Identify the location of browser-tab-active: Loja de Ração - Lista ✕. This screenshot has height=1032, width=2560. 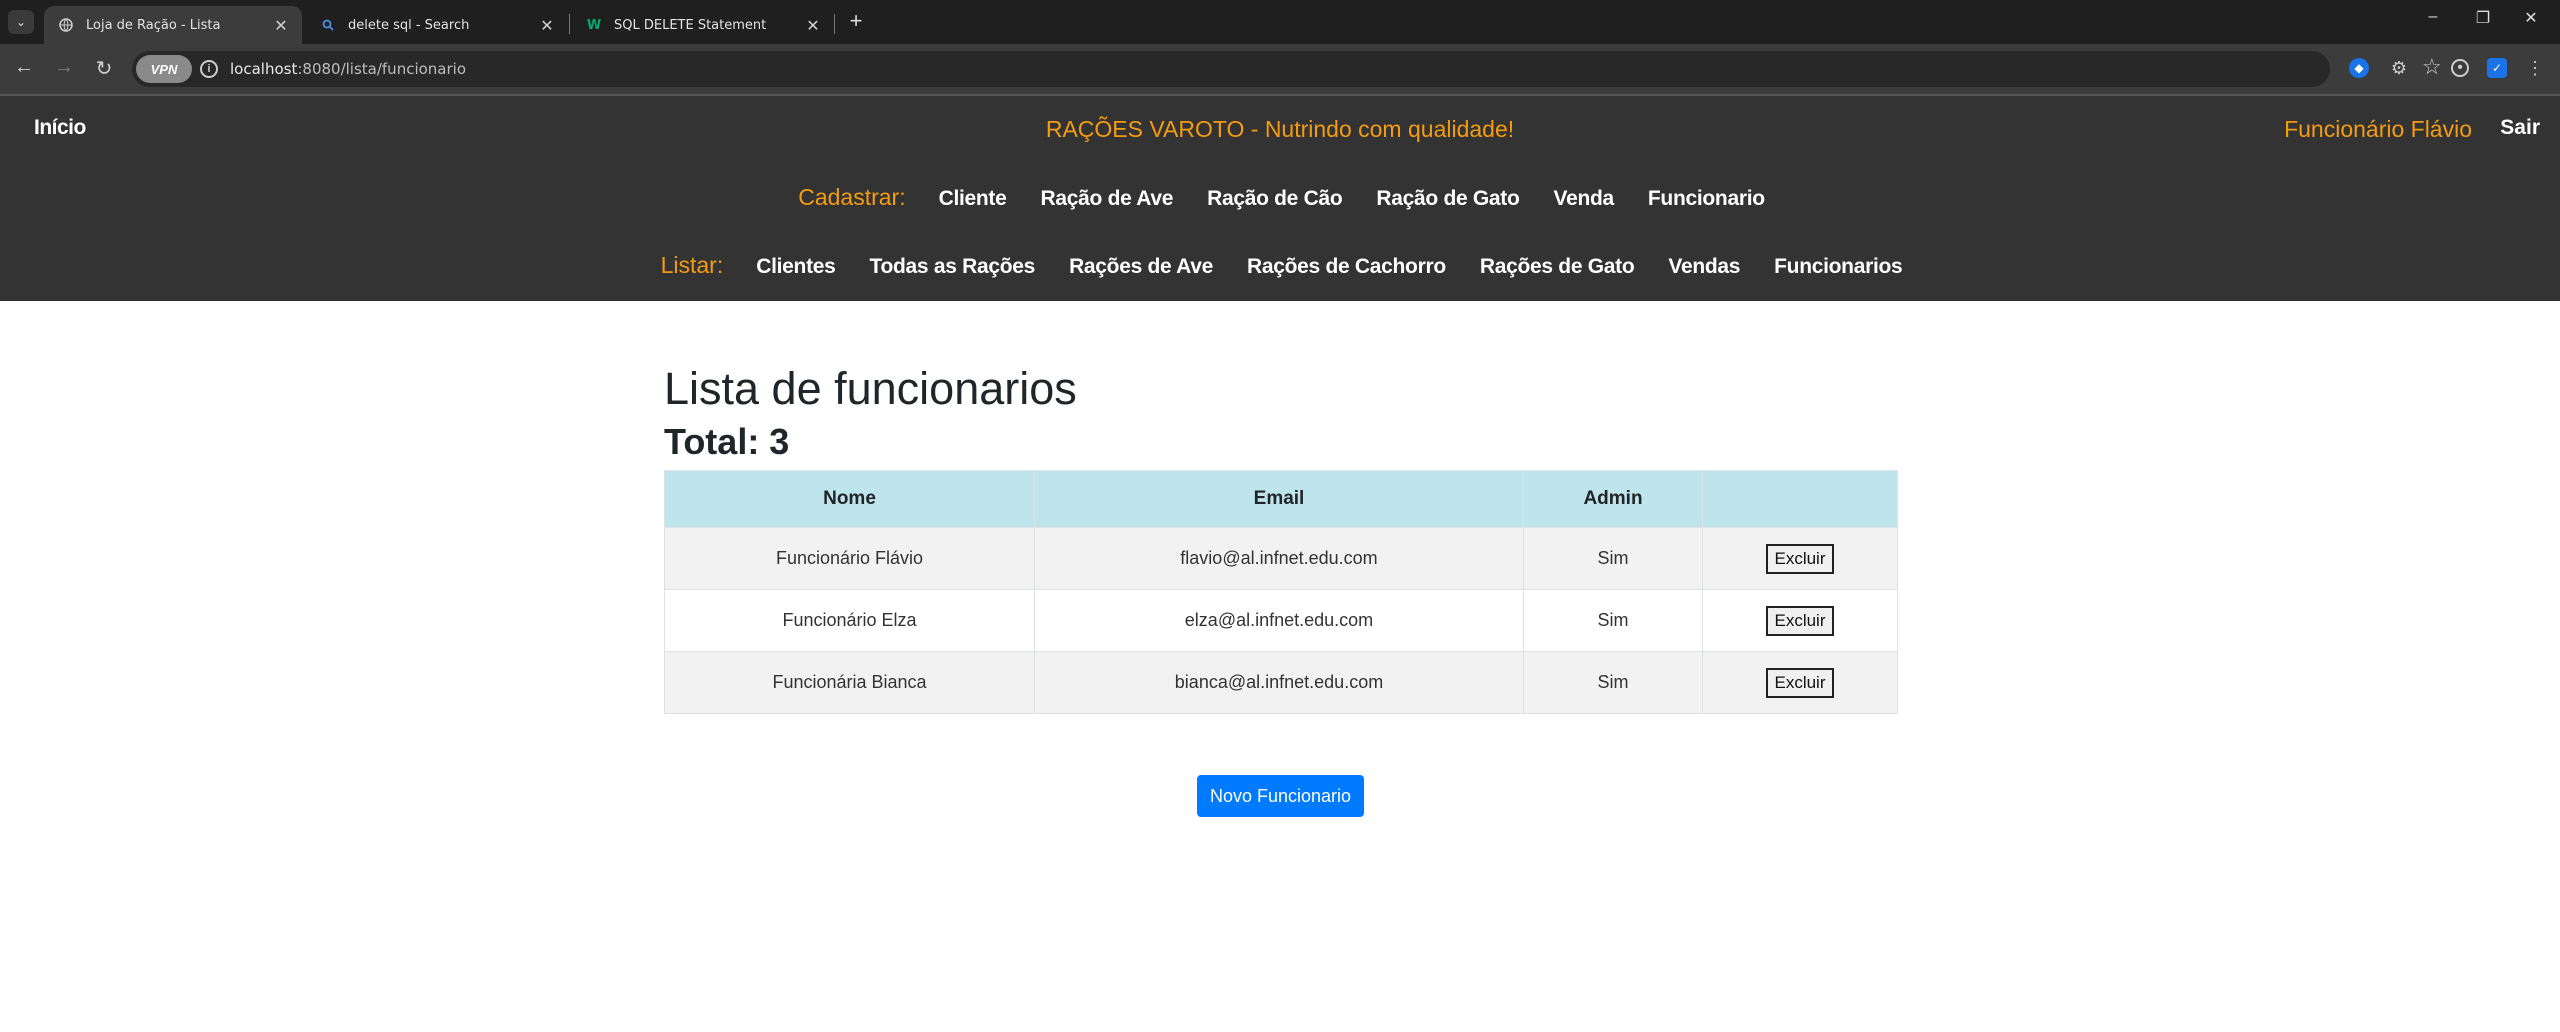
(173, 25).